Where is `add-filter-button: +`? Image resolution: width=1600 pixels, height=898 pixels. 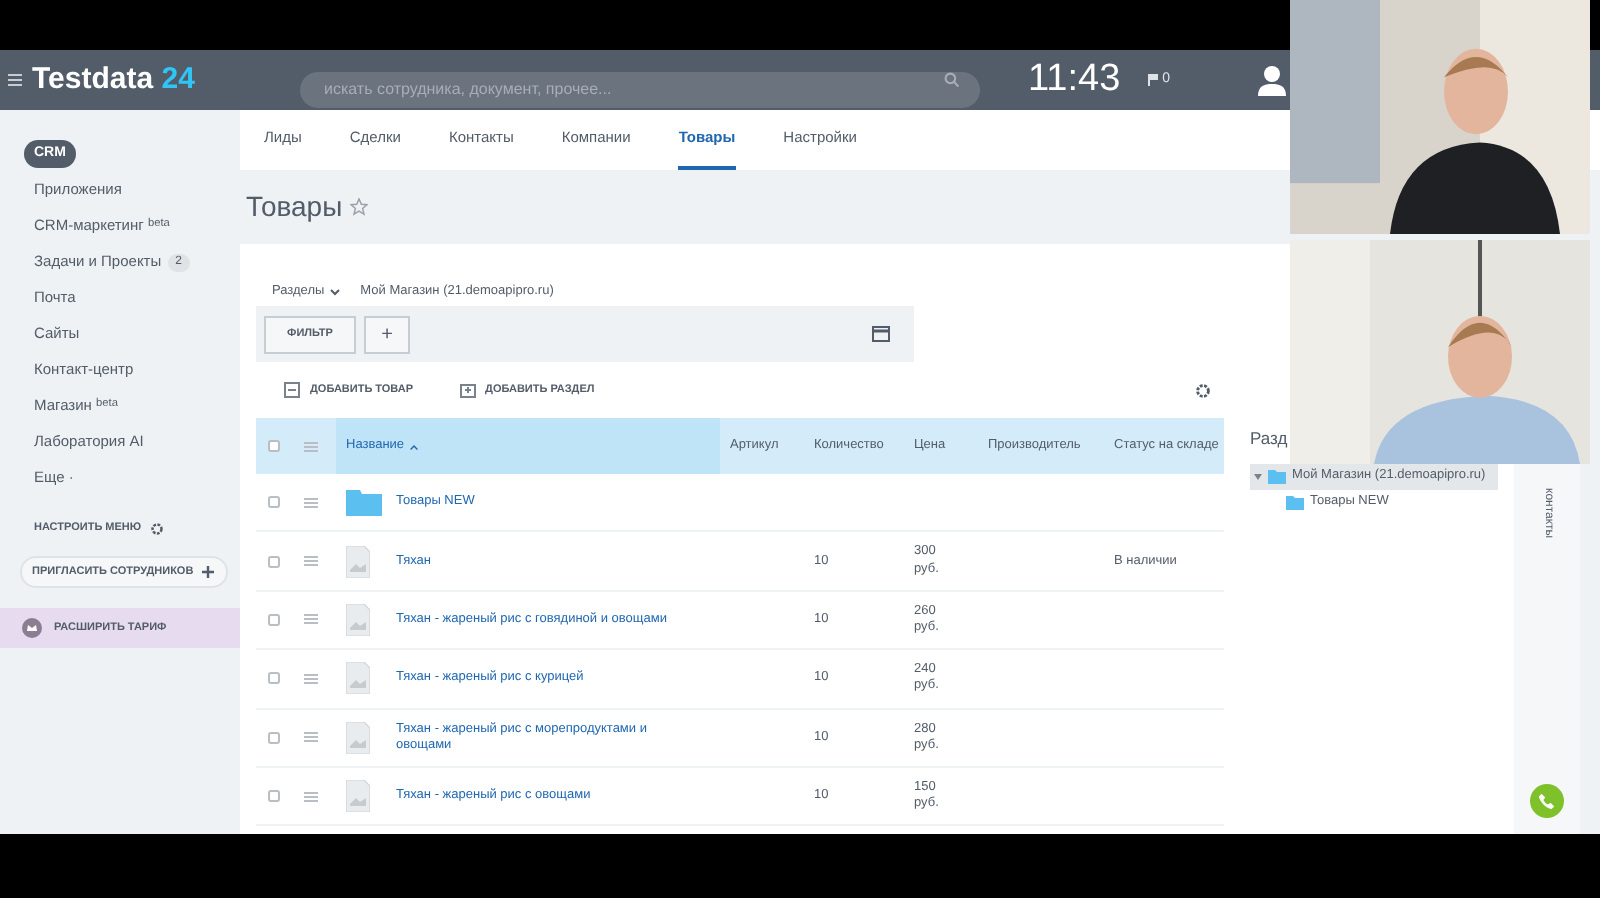 add-filter-button: + is located at coordinates (387, 334).